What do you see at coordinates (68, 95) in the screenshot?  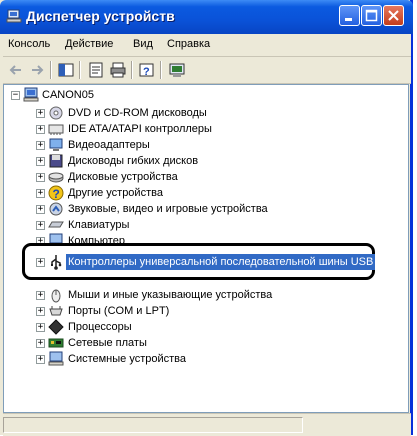 I see `tree-root-label: CANON05` at bounding box center [68, 95].